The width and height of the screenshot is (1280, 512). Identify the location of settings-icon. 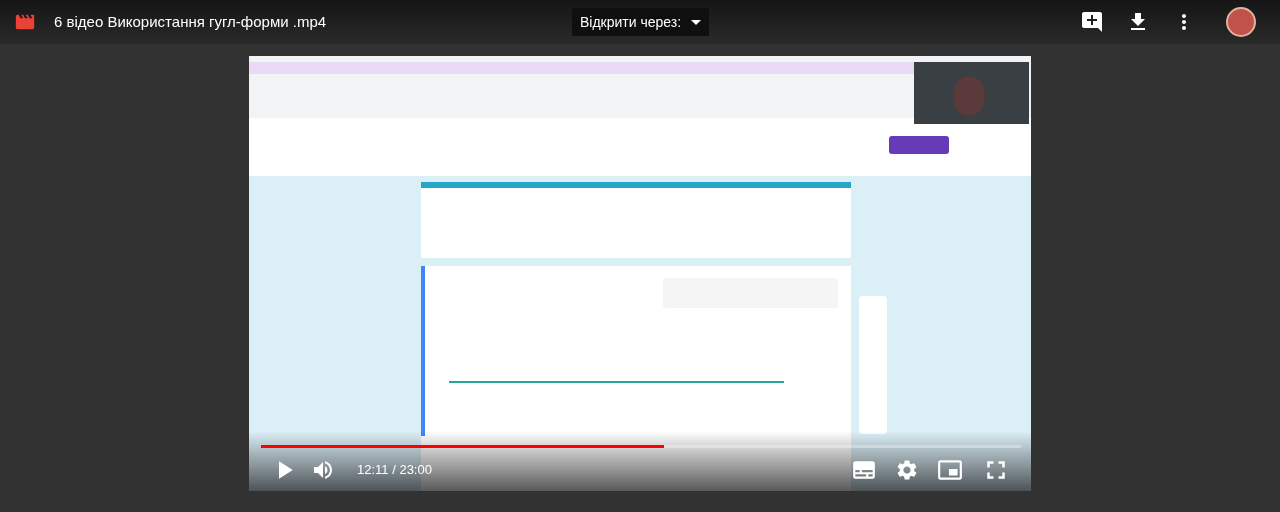
(907, 470).